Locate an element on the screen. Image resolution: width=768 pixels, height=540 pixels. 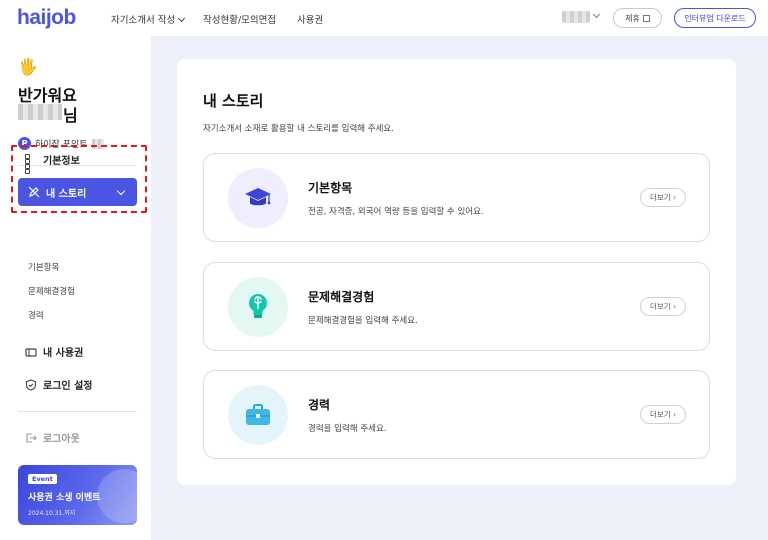
ticket-icon is located at coordinates (31, 352).